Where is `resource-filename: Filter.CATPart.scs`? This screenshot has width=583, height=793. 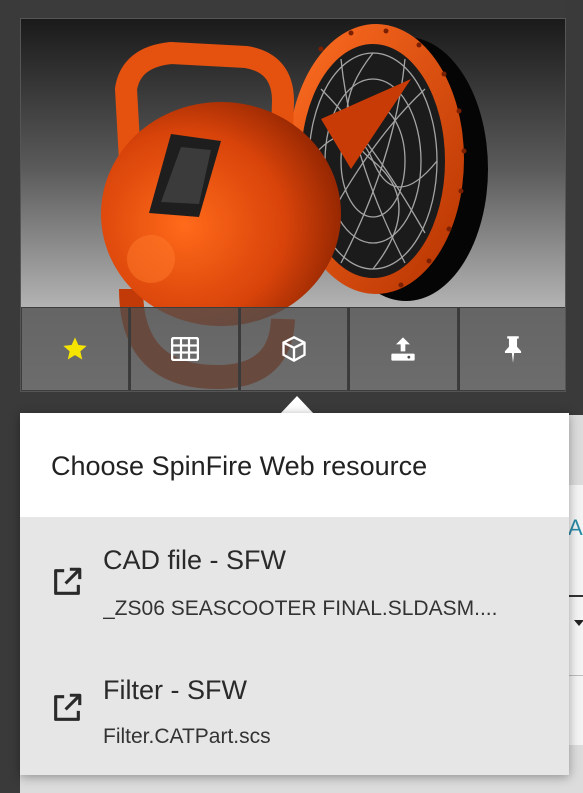
resource-filename: Filter.CATPart.scs is located at coordinates (187, 736).